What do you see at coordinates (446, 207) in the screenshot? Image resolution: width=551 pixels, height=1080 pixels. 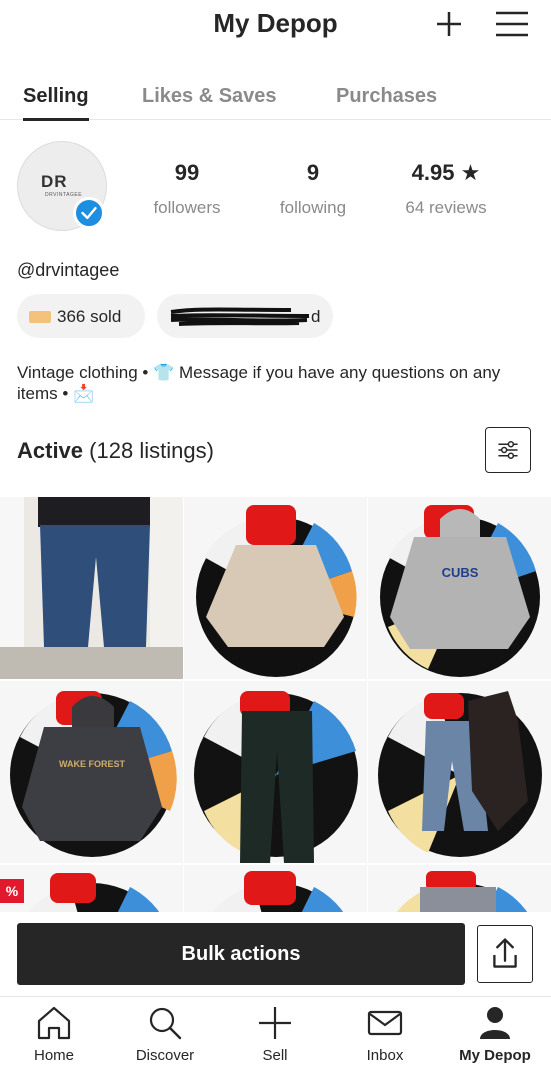 I see `reviews-label: 64 reviews` at bounding box center [446, 207].